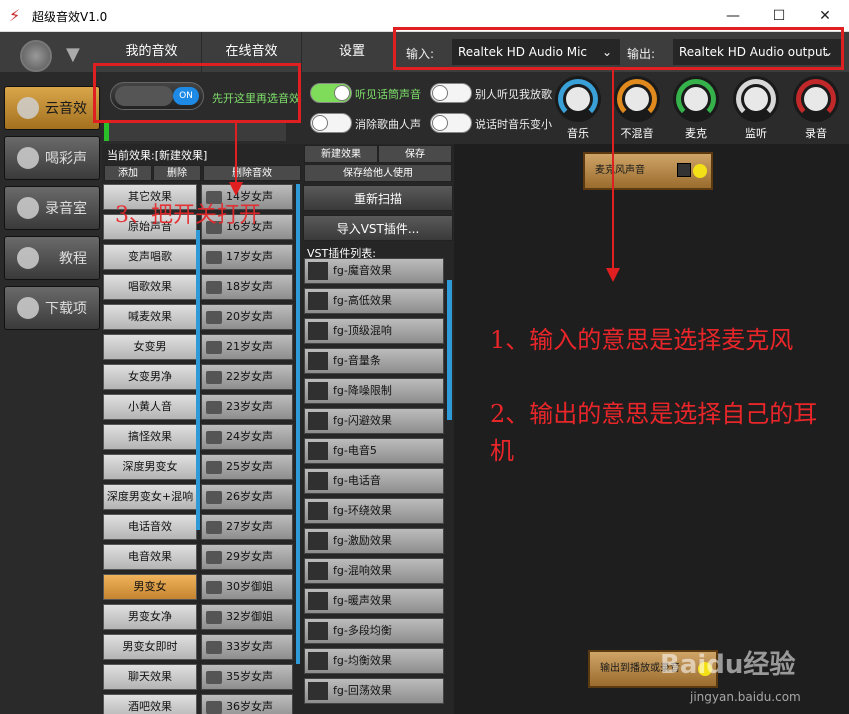 This screenshot has width=849, height=714. What do you see at coordinates (198, 380) in the screenshot?
I see `category-scrollbar` at bounding box center [198, 380].